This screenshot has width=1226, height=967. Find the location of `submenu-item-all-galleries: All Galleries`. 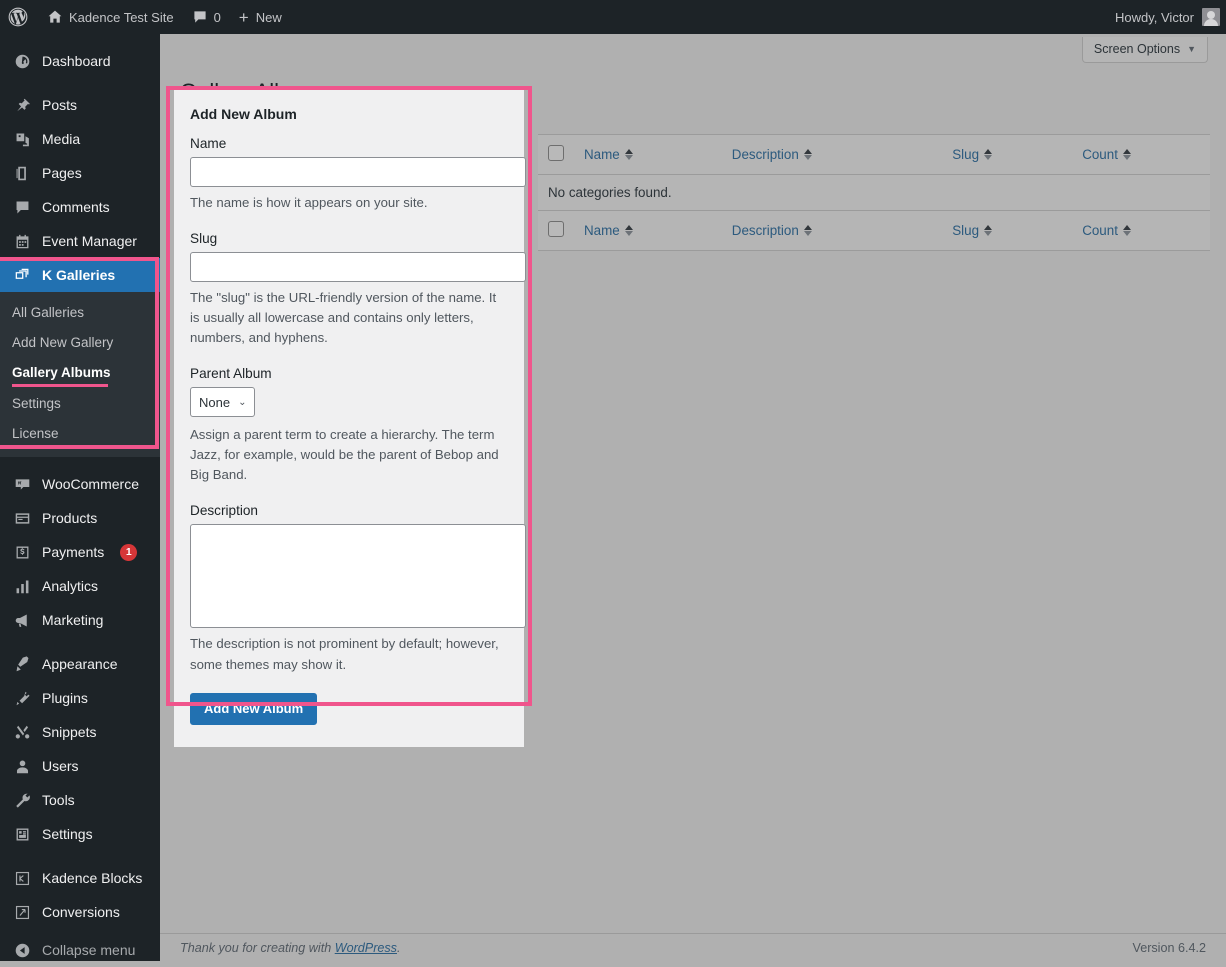

submenu-item-all-galleries: All Galleries is located at coordinates (80, 313).